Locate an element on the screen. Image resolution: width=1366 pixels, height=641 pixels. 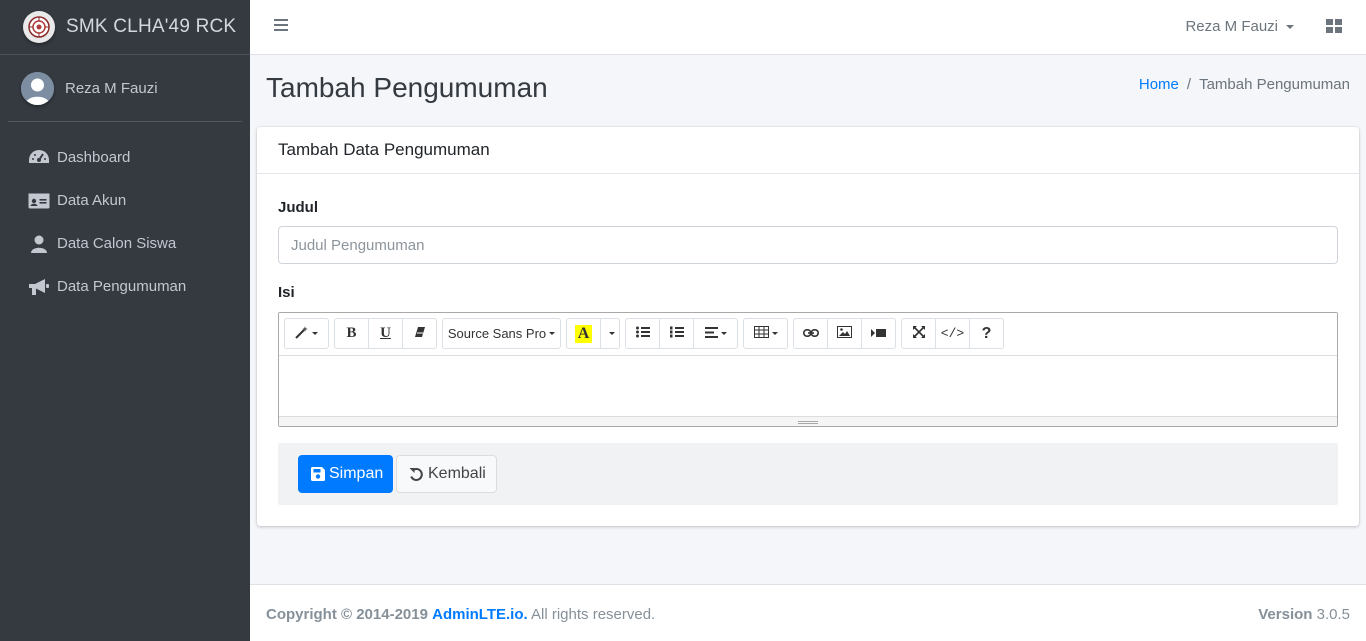
id-card-icon is located at coordinates (39, 201).